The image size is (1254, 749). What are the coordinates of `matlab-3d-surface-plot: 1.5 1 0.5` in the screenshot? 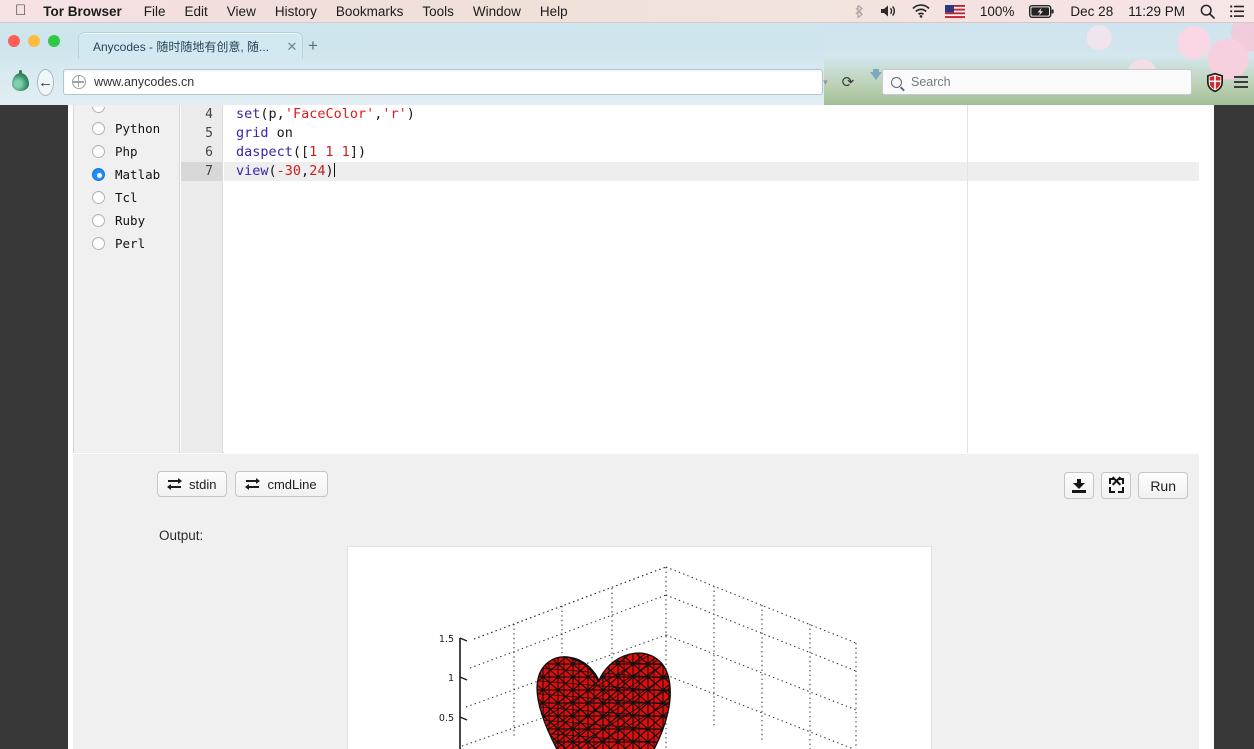 It's located at (639, 648).